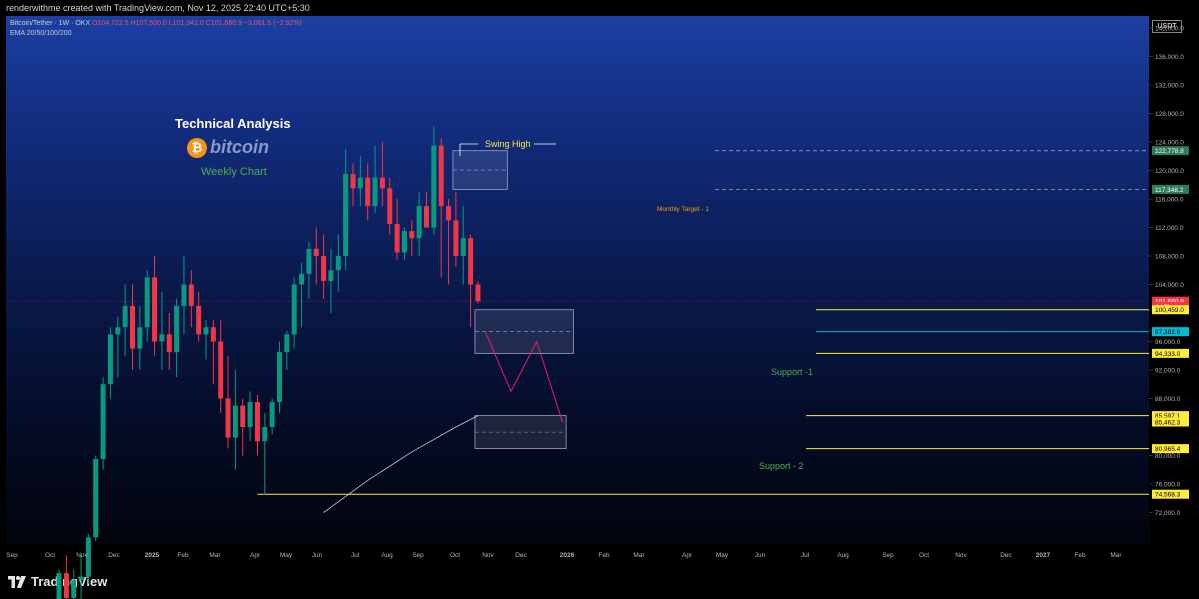 This screenshot has width=1199, height=599. I want to click on price-label: 94,333.0, so click(1168, 354).